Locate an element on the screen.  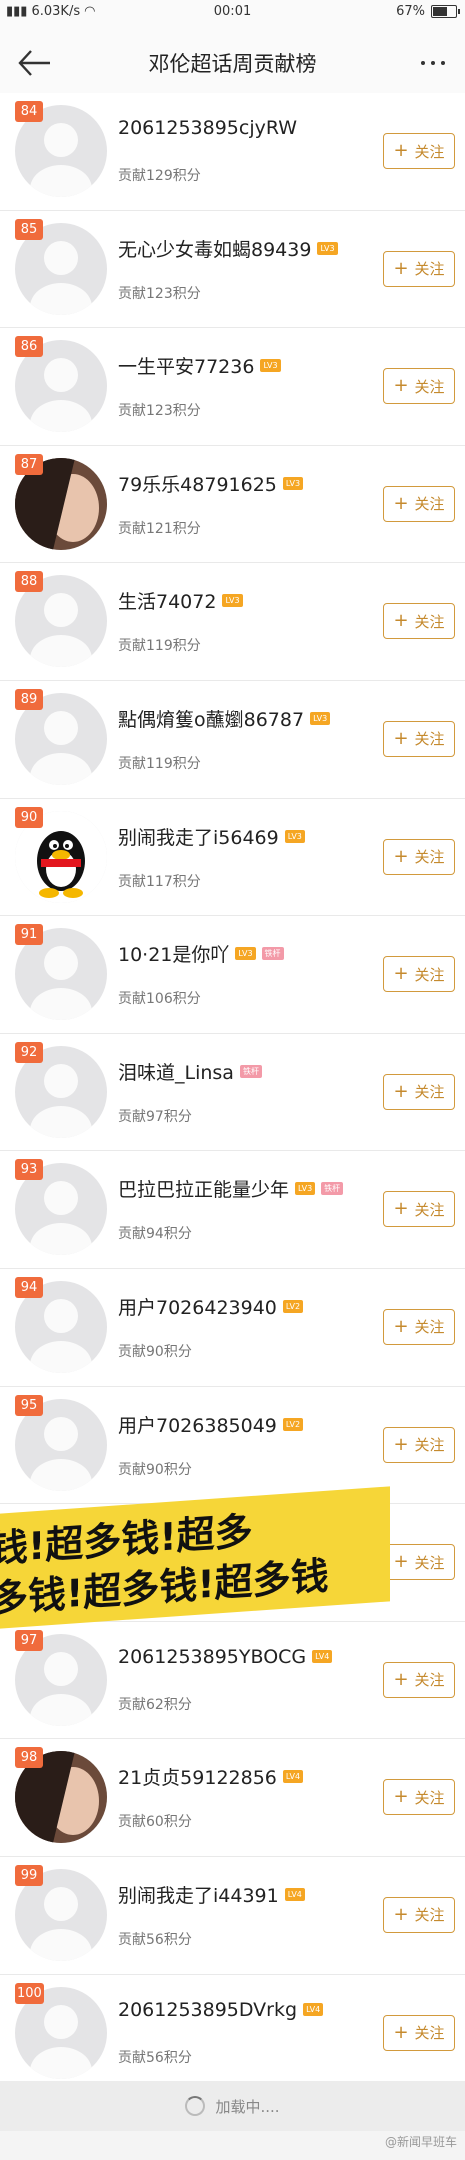
more-dots-icon is located at coordinates (423, 63).